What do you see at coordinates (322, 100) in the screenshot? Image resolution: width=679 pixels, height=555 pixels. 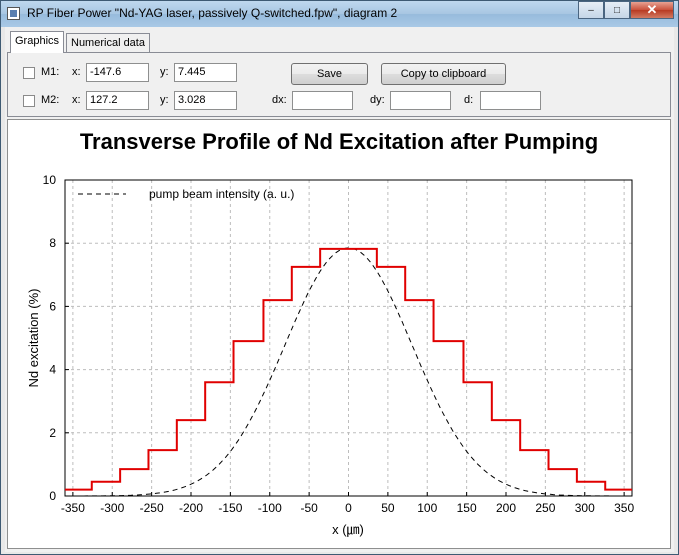 I see `dx-field` at bounding box center [322, 100].